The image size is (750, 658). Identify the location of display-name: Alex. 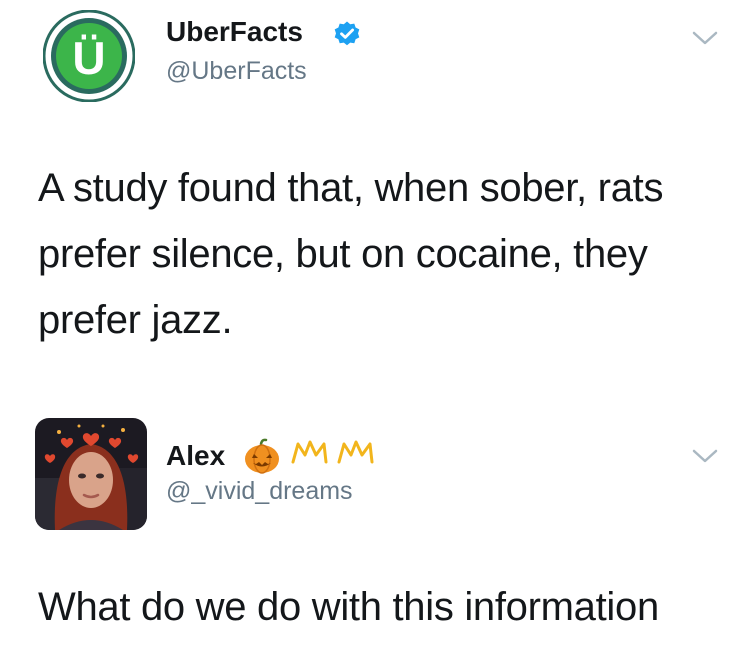
(195, 456).